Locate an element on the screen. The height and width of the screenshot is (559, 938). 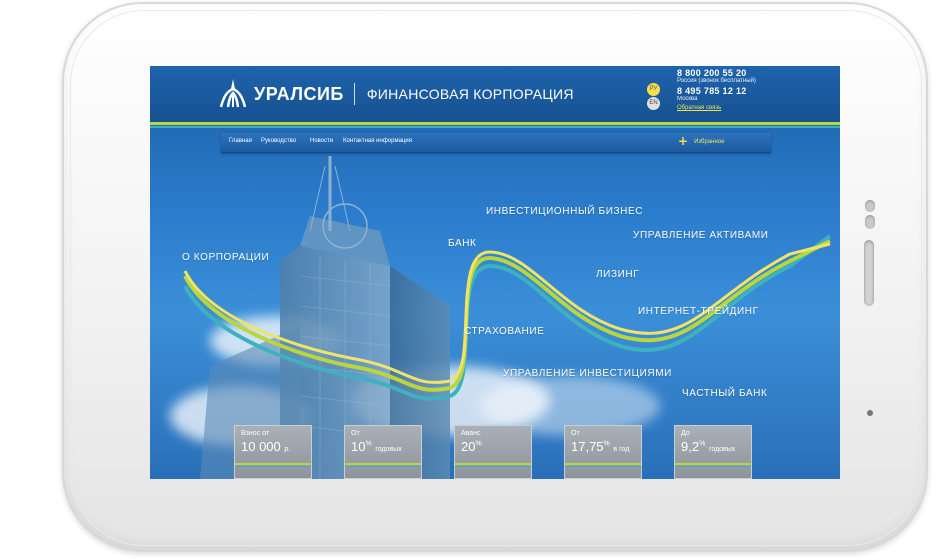
link-insurance: СТРАХОВАНИЕ is located at coordinates (504, 331).